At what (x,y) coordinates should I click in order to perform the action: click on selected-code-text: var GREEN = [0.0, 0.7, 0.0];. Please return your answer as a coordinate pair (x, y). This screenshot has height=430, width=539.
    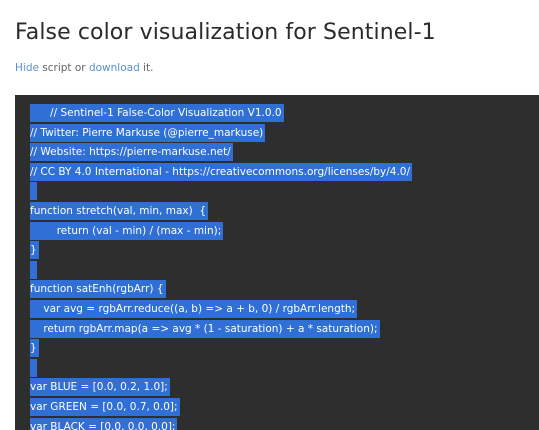
    Looking at the image, I should click on (105, 406).